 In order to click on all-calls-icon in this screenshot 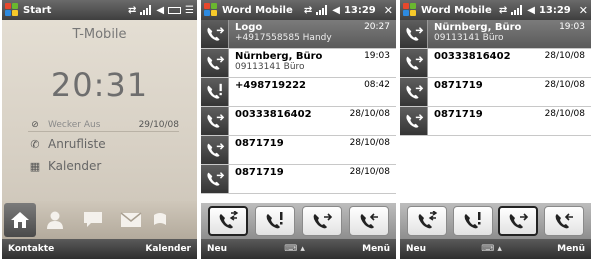, I will do `click(229, 220)`.